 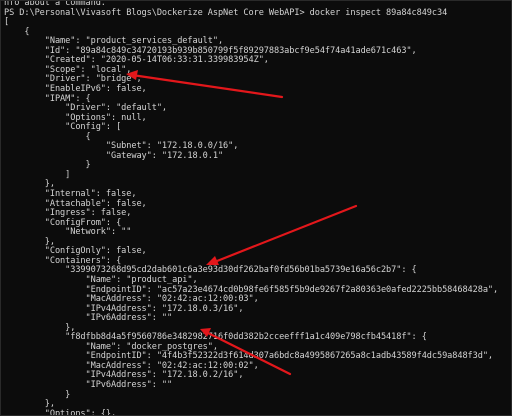 What do you see at coordinates (121, 146) in the screenshot?
I see `terminal-line: "Subnet": "172.18.0.0/16",` at bounding box center [121, 146].